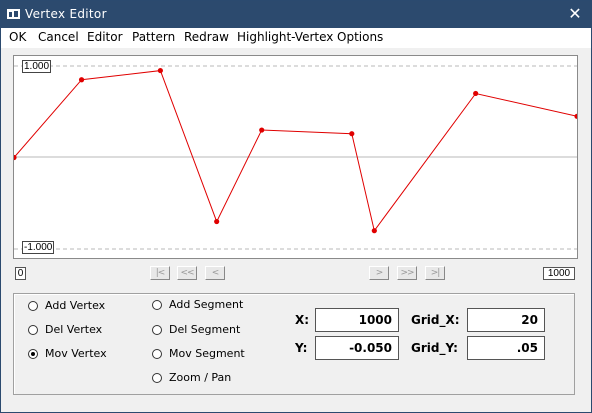 This screenshot has height=413, width=592. Describe the element at coordinates (435, 320) in the screenshot. I see `grid-x-label: Grid_X:` at that location.